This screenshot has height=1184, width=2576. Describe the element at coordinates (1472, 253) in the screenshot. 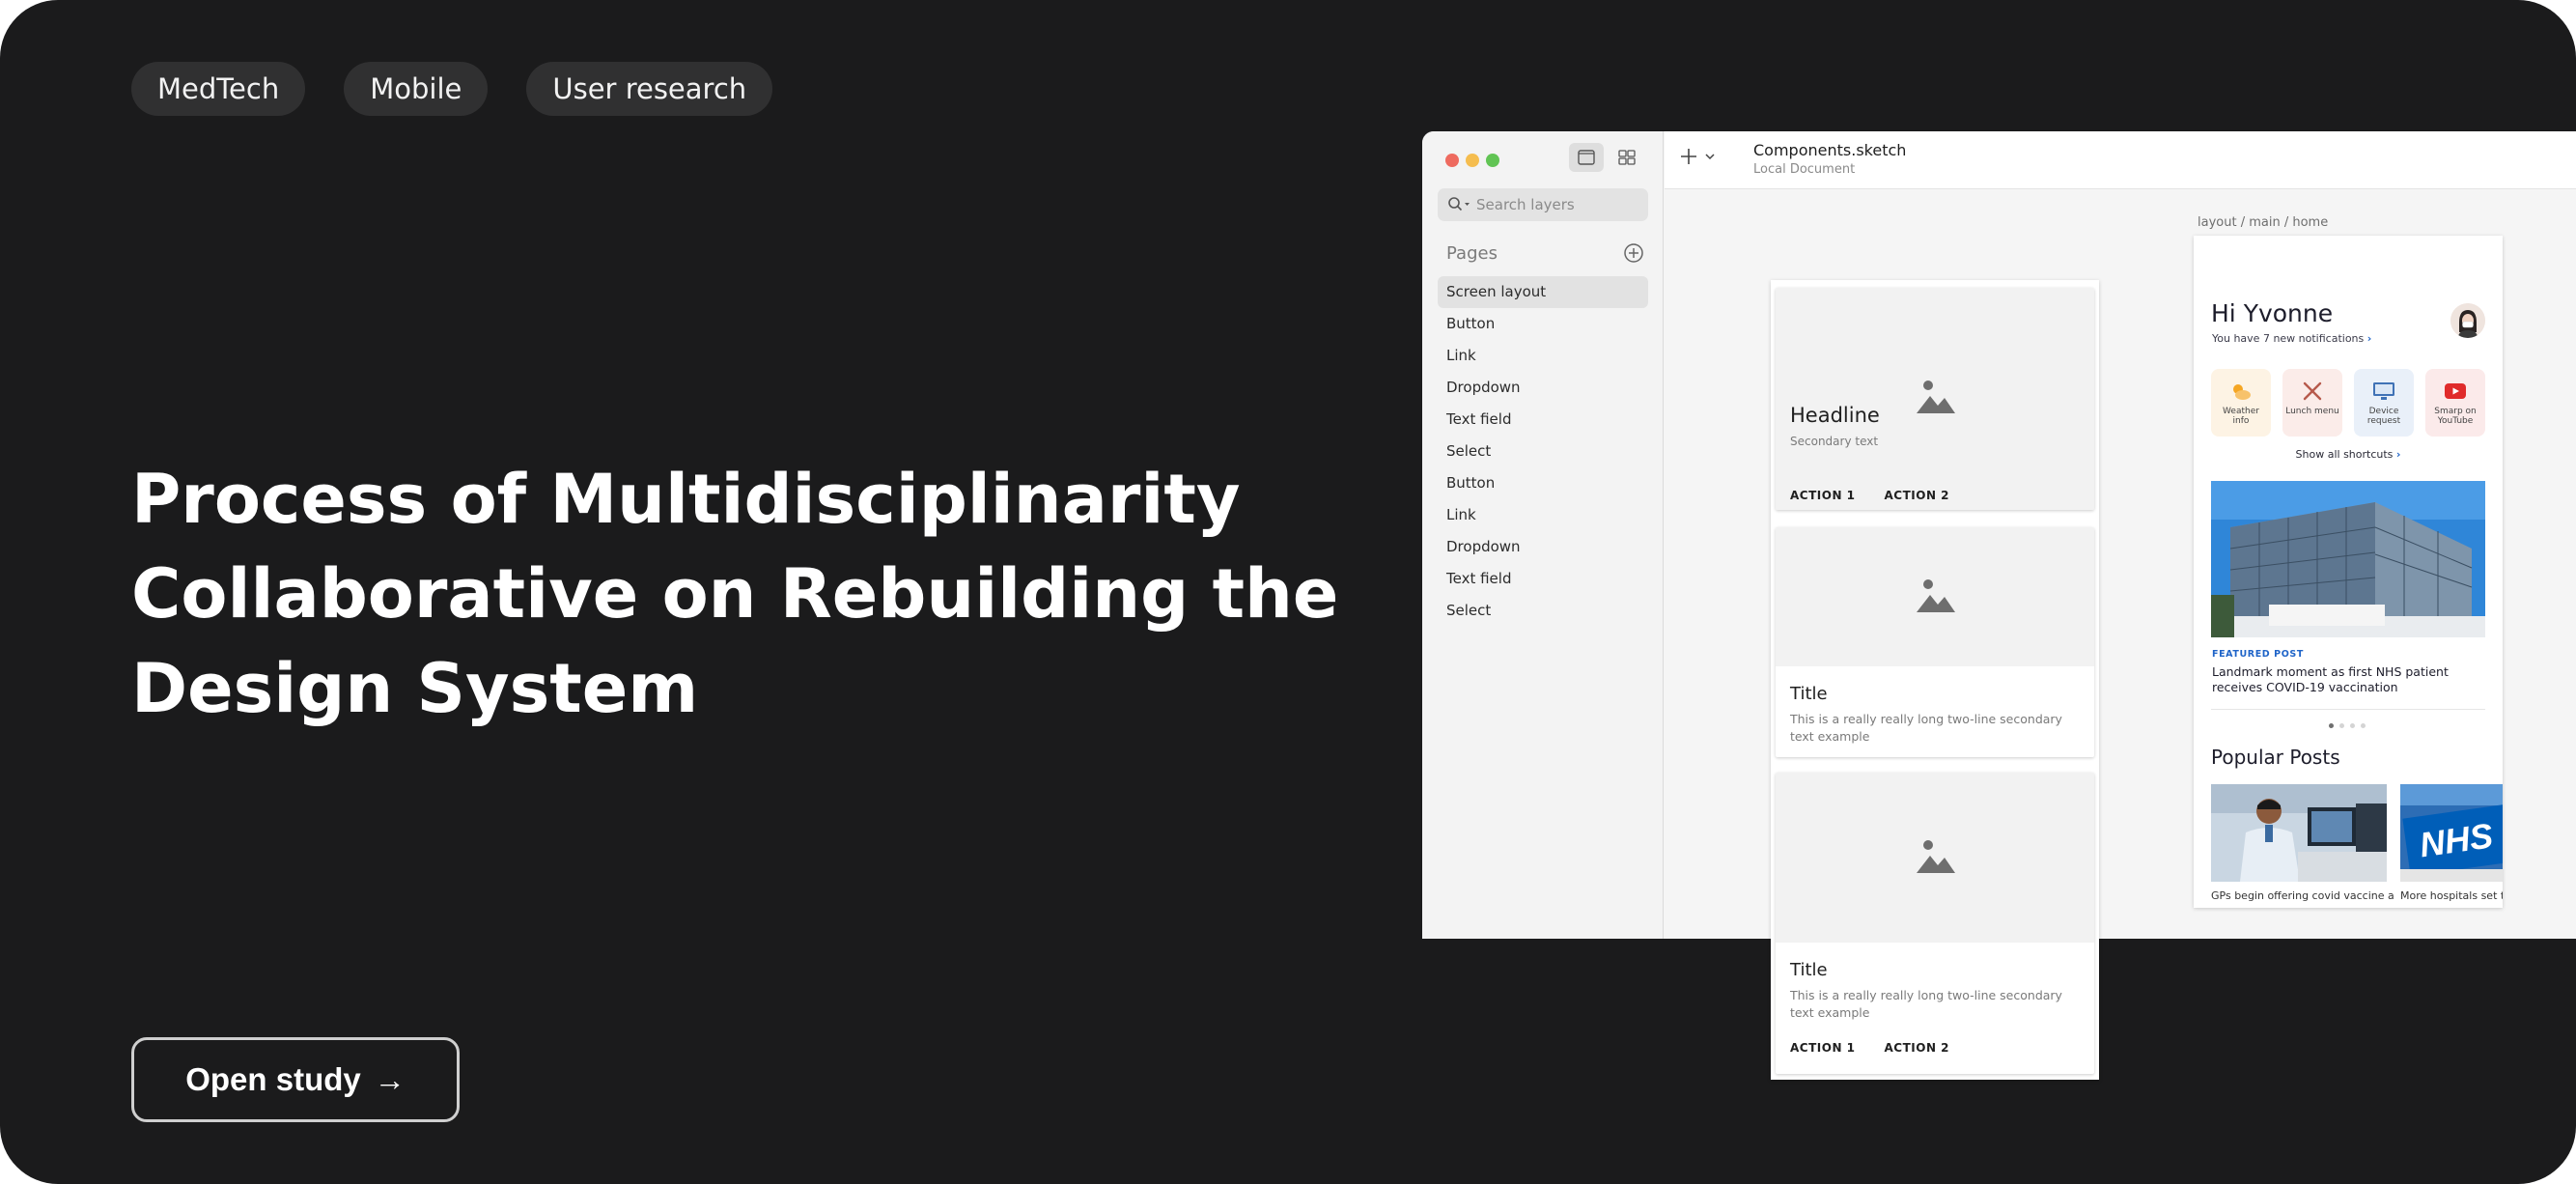

I see `pages-title: Pages` at that location.